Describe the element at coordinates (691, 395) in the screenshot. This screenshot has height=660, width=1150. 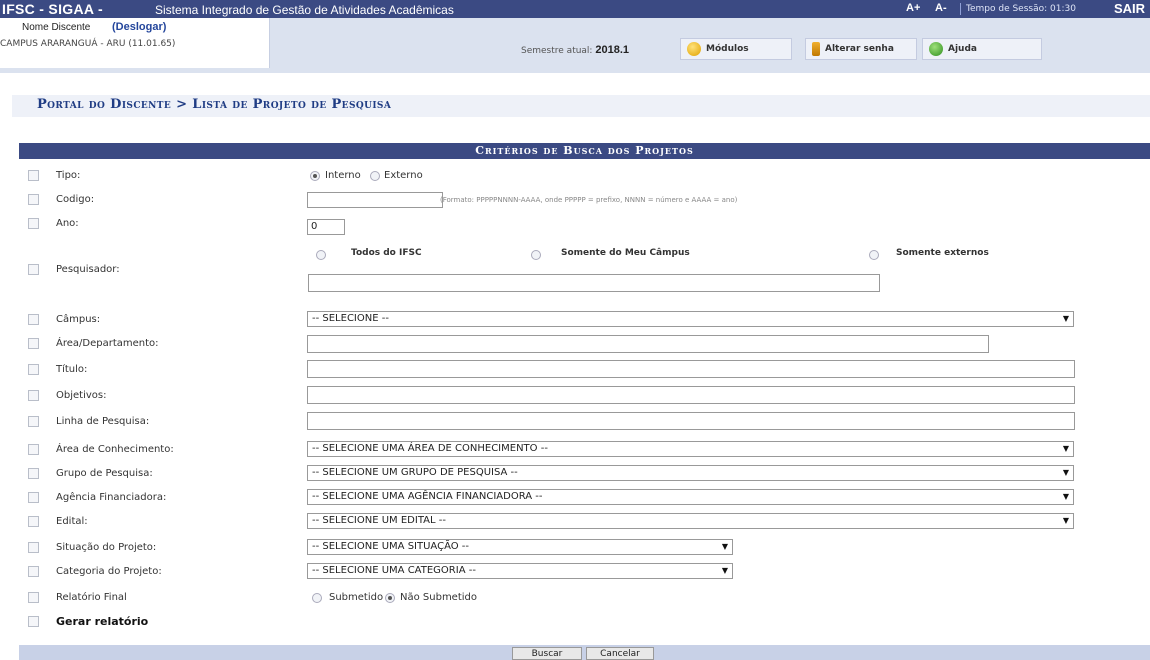
I see `objetivos-input` at that location.